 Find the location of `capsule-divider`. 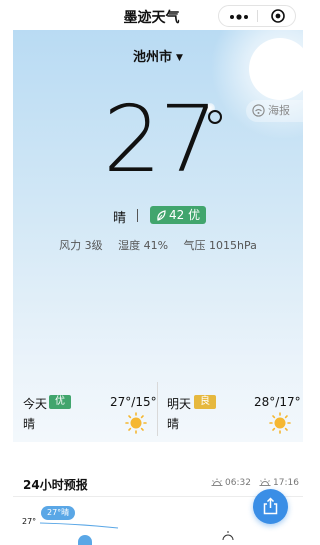

capsule-divider is located at coordinates (257, 16).